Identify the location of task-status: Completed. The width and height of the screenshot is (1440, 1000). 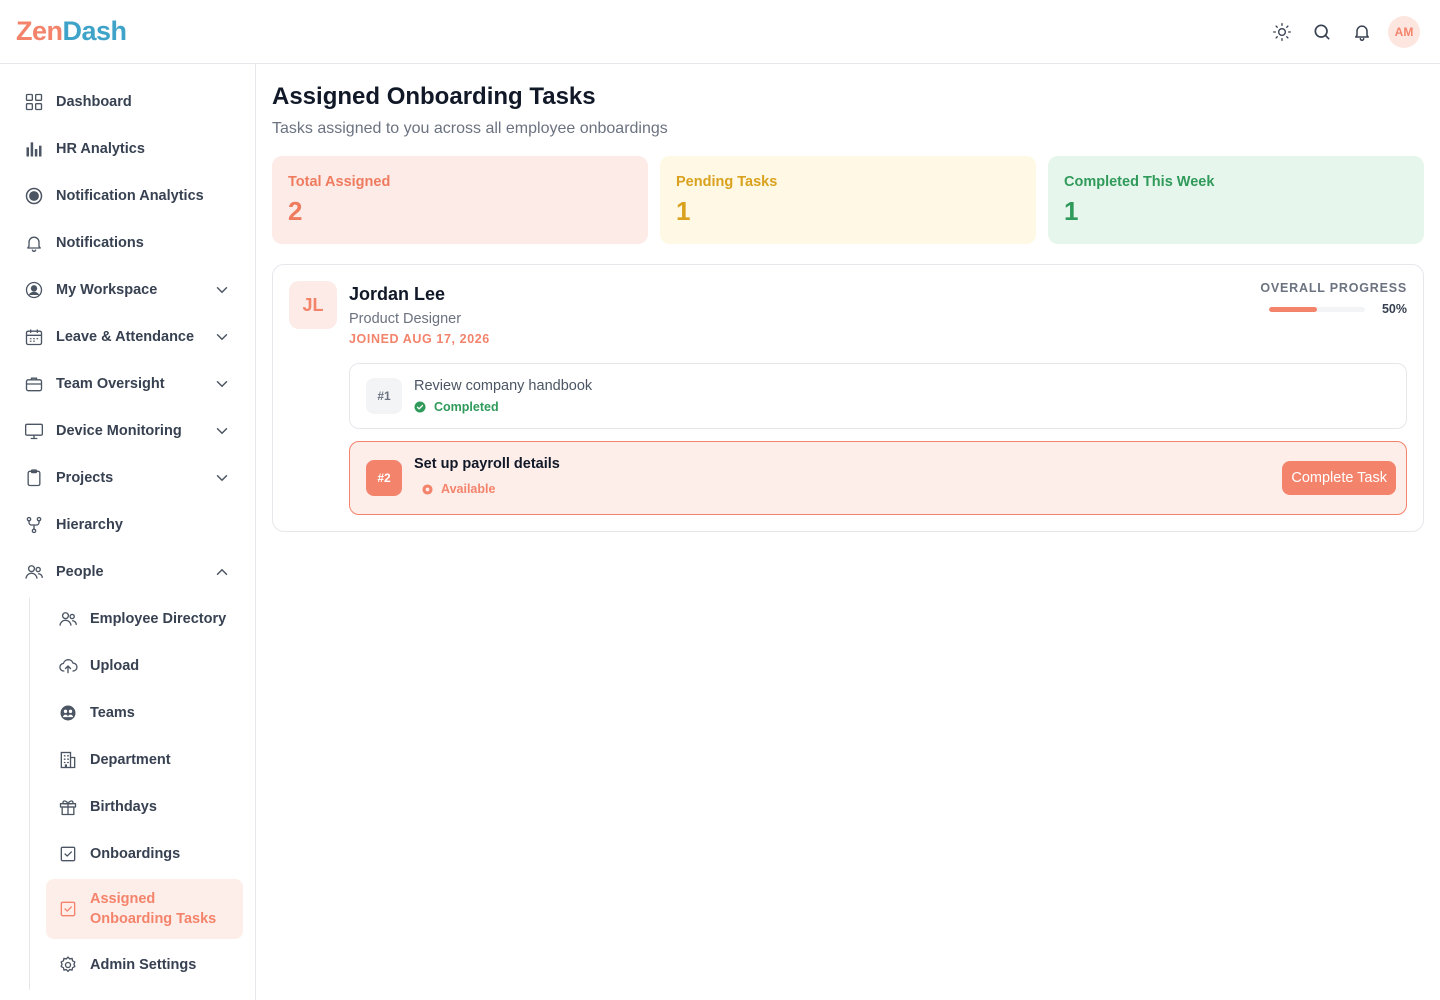
(456, 407).